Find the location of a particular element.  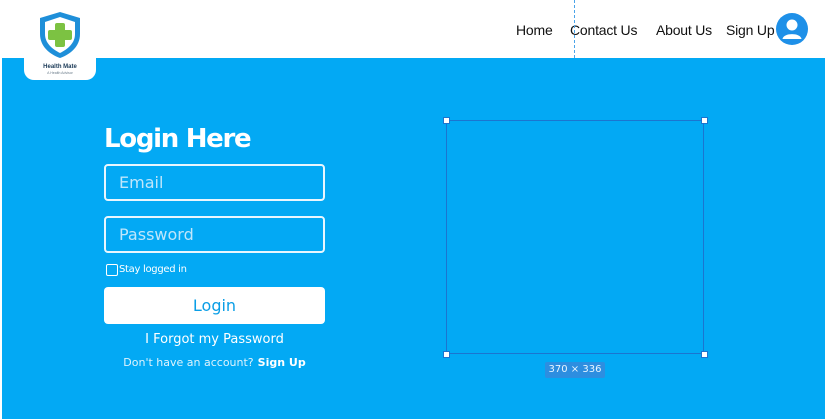

password-field is located at coordinates (214, 234).